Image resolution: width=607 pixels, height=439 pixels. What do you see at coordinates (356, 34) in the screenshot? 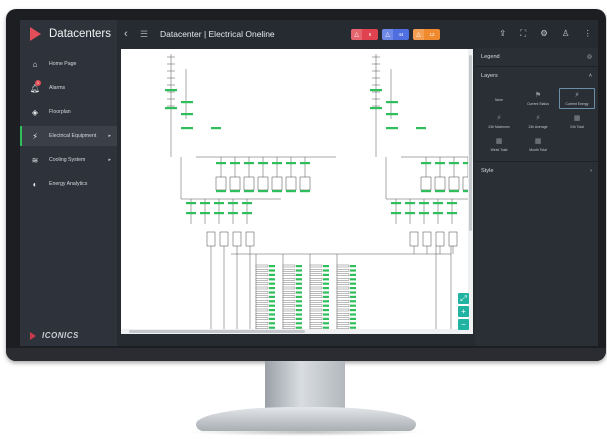
I see `alert-triangle-icon: △` at bounding box center [356, 34].